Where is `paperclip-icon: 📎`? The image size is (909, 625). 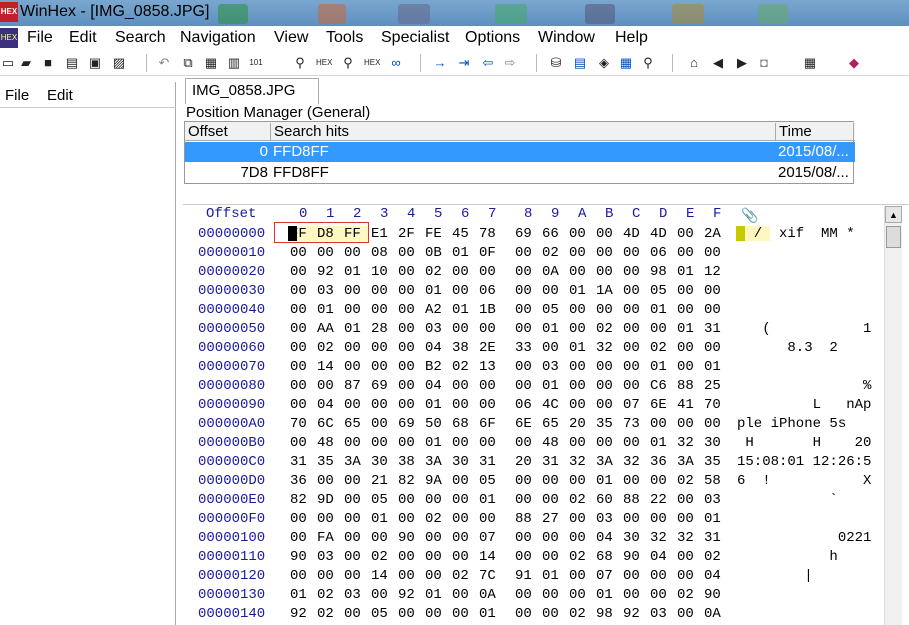 paperclip-icon: 📎 is located at coordinates (751, 216).